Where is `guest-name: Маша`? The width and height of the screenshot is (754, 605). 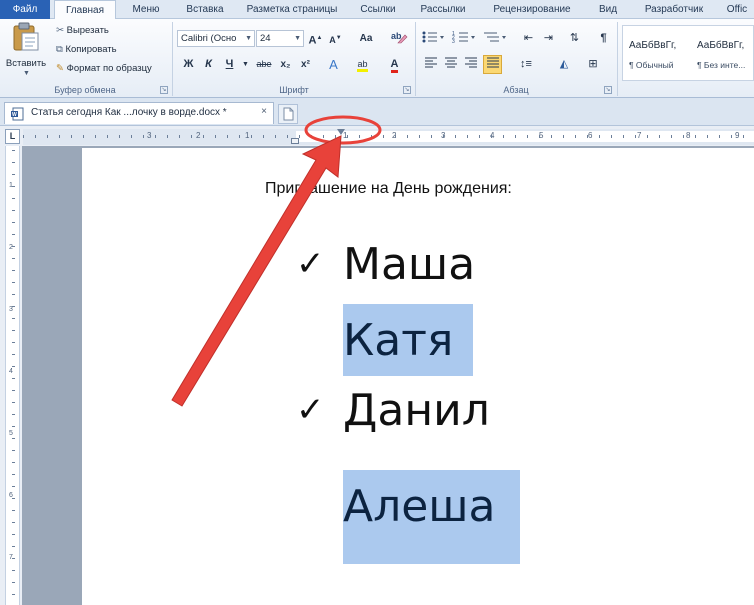
guest-name: Маша is located at coordinates (409, 265).